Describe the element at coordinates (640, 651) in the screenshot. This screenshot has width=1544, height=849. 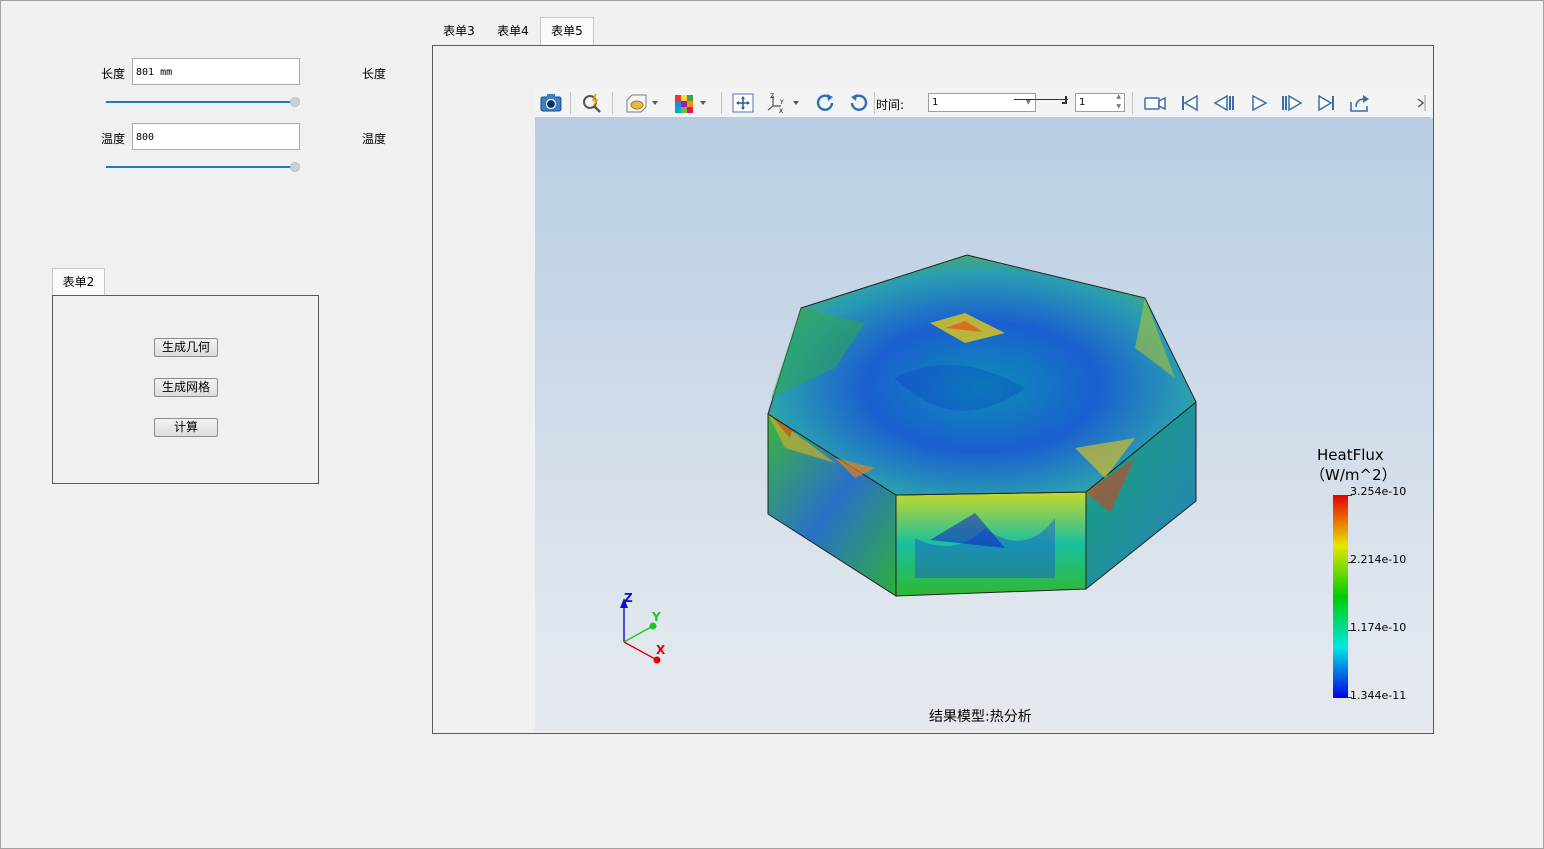
I see `x-axis-line` at that location.